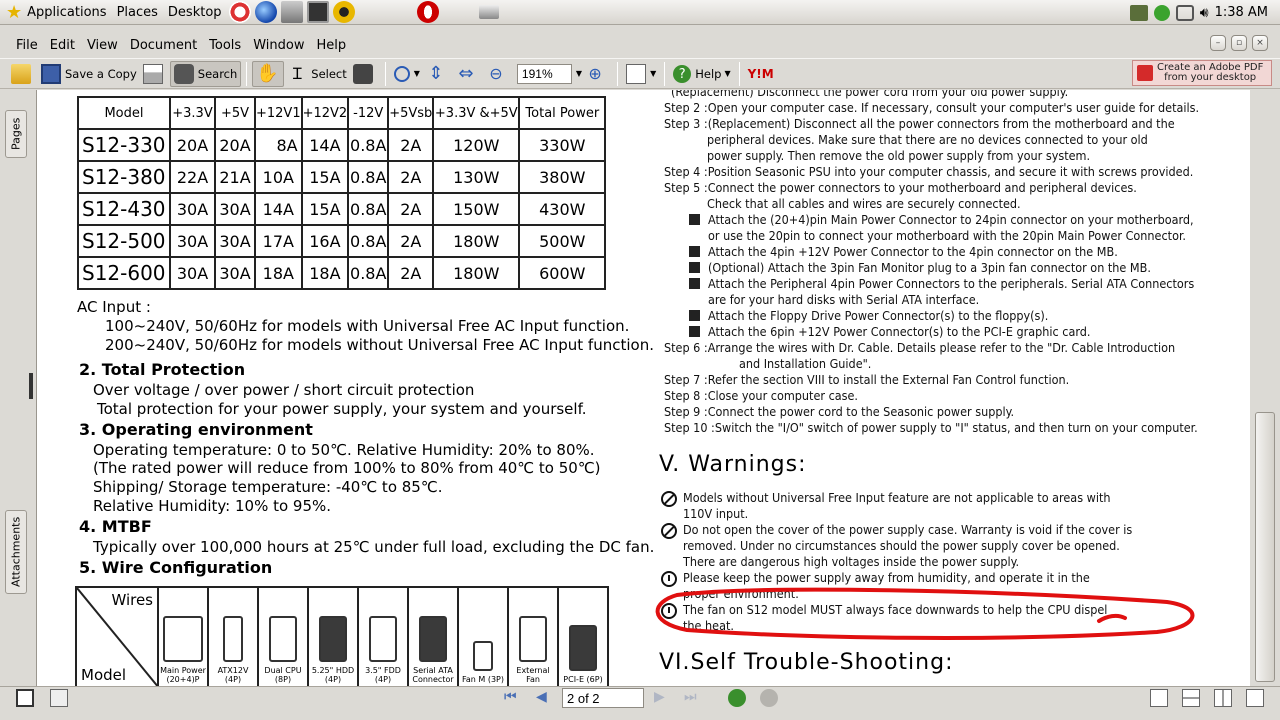 The image size is (1280, 720). I want to click on next-page-icon: ▶, so click(663, 698).